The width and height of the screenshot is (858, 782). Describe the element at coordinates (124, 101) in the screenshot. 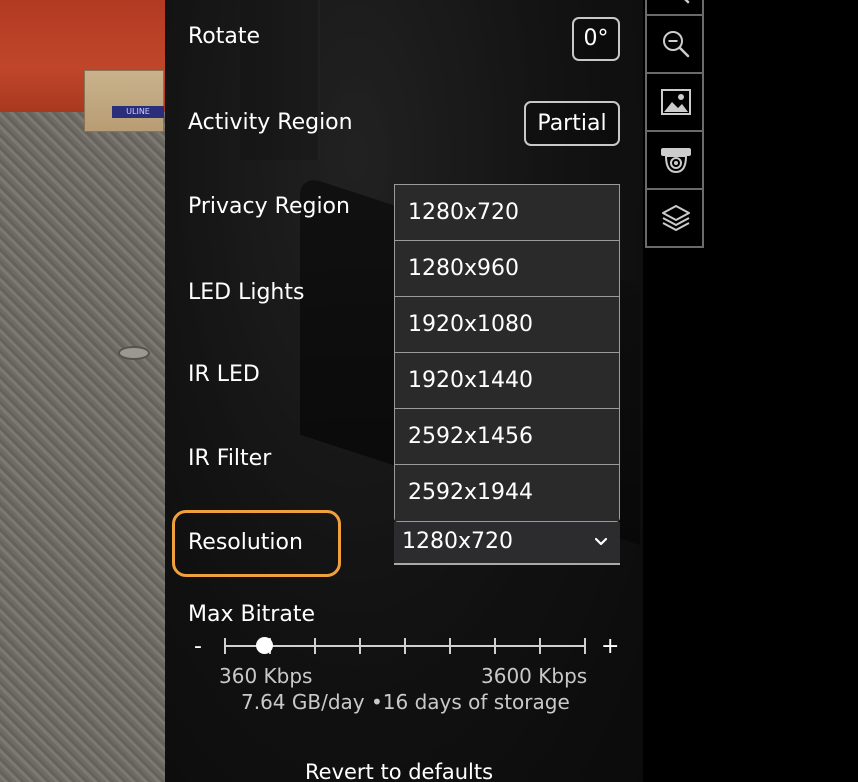

I see `feed-cardboard-box` at that location.